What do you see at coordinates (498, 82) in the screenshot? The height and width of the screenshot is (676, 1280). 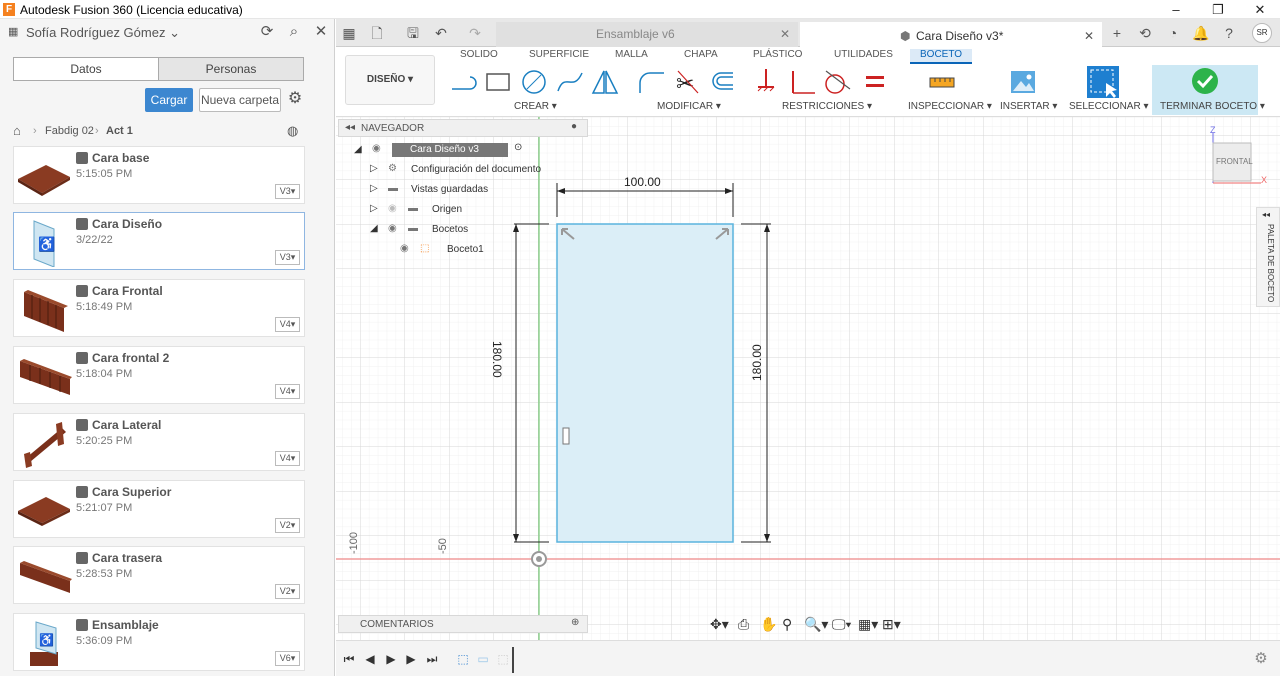 I see `rectangle-tool-icon` at bounding box center [498, 82].